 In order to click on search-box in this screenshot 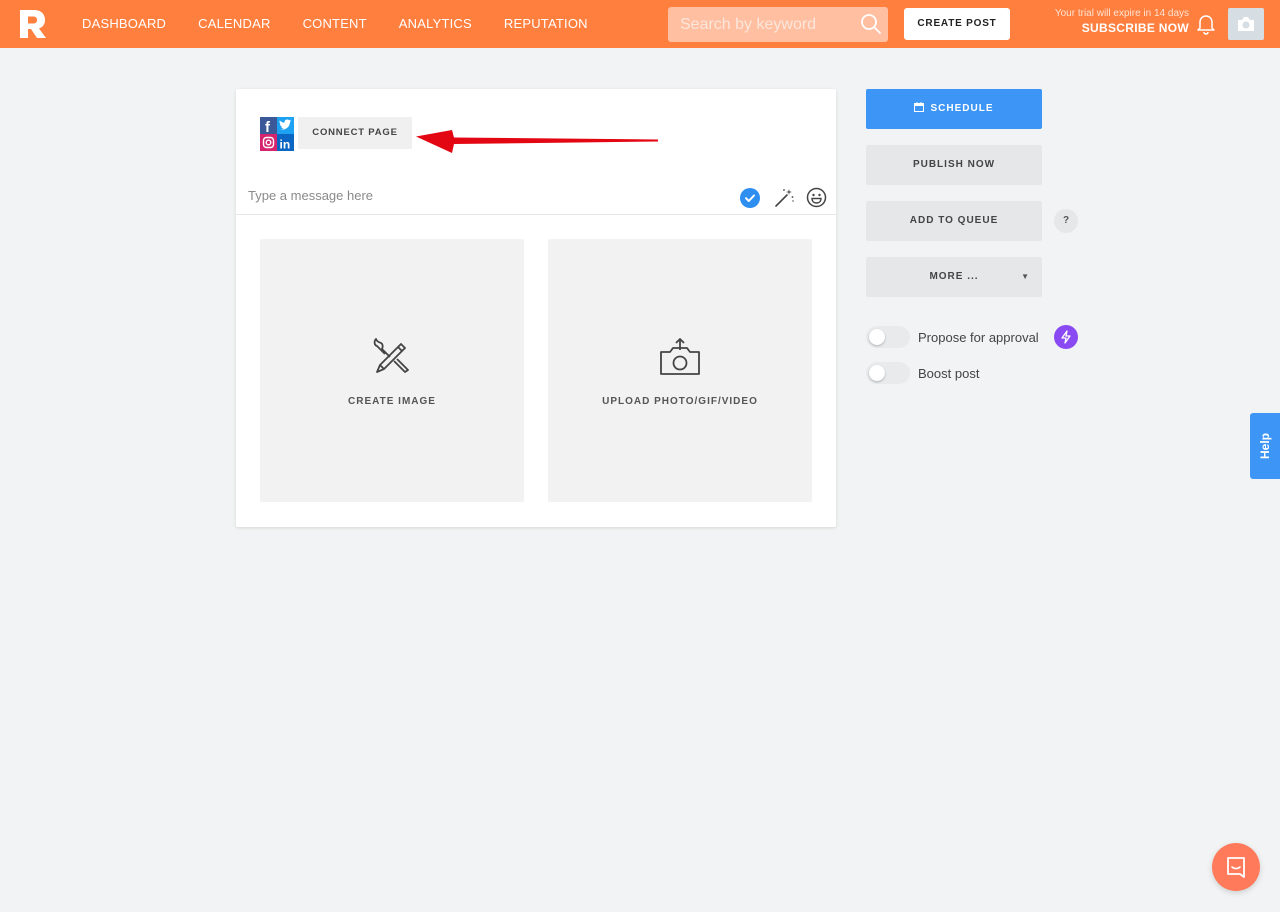, I will do `click(778, 24)`.